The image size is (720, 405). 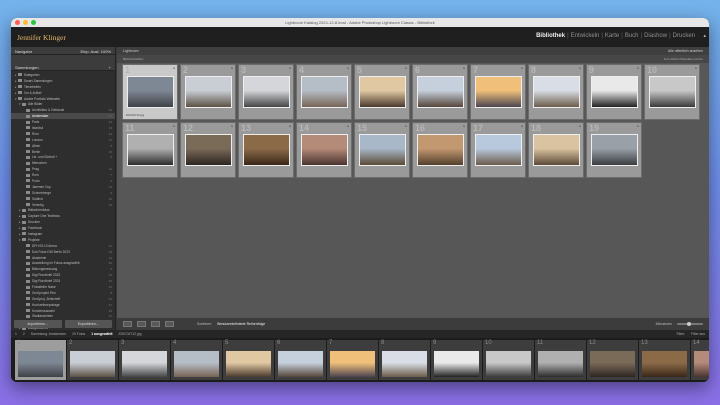 I want to click on module-buch: Buch, so click(x=632, y=36).